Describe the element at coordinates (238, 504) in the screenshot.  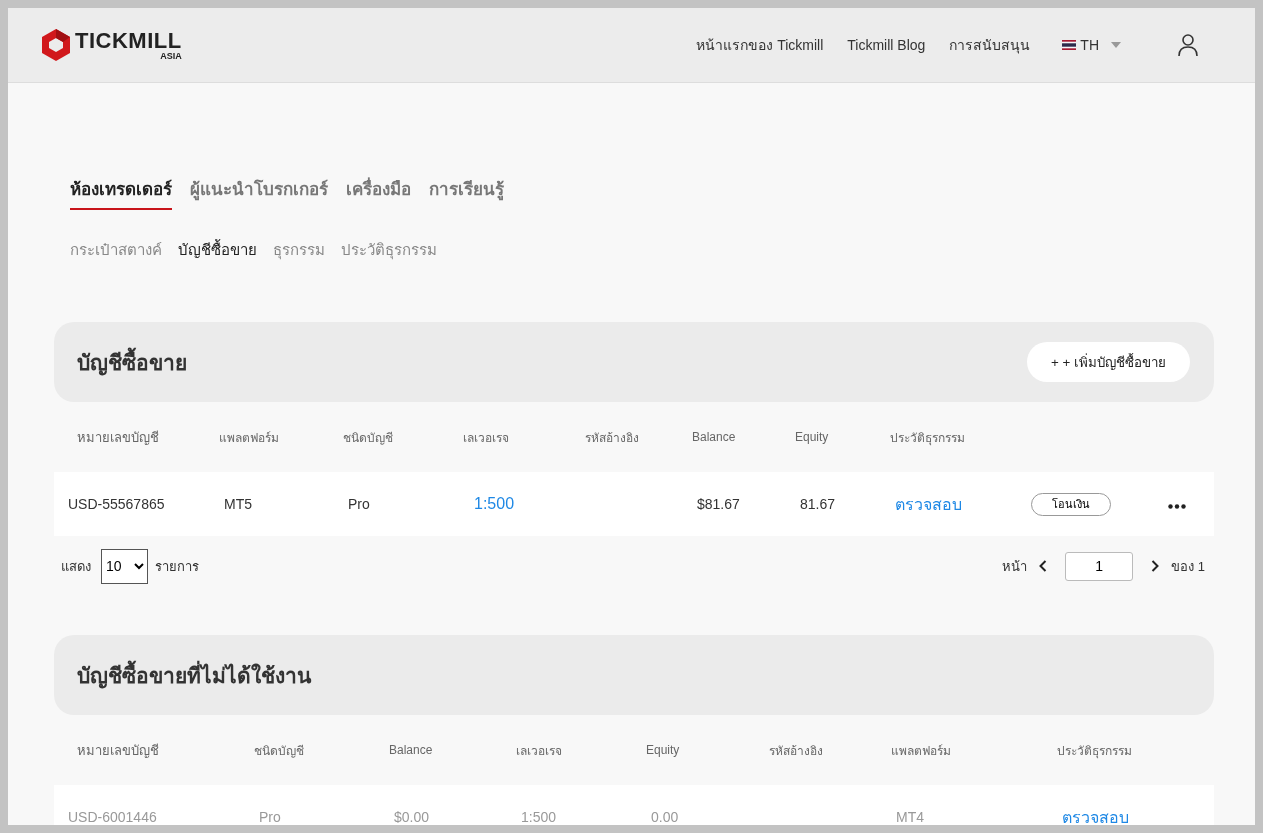
I see `table-cell-text: MT5` at that location.